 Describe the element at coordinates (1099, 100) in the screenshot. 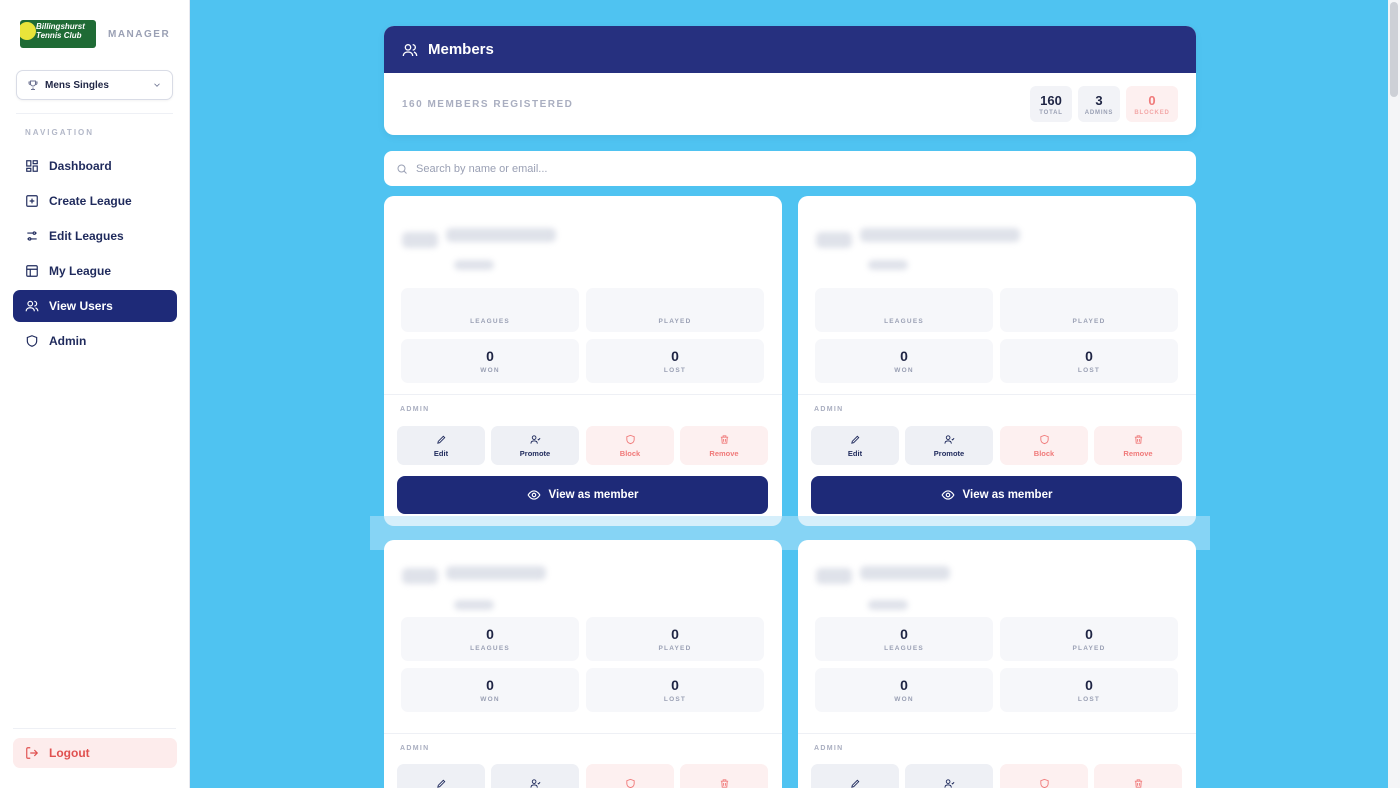

I see `admins-value: 3` at that location.